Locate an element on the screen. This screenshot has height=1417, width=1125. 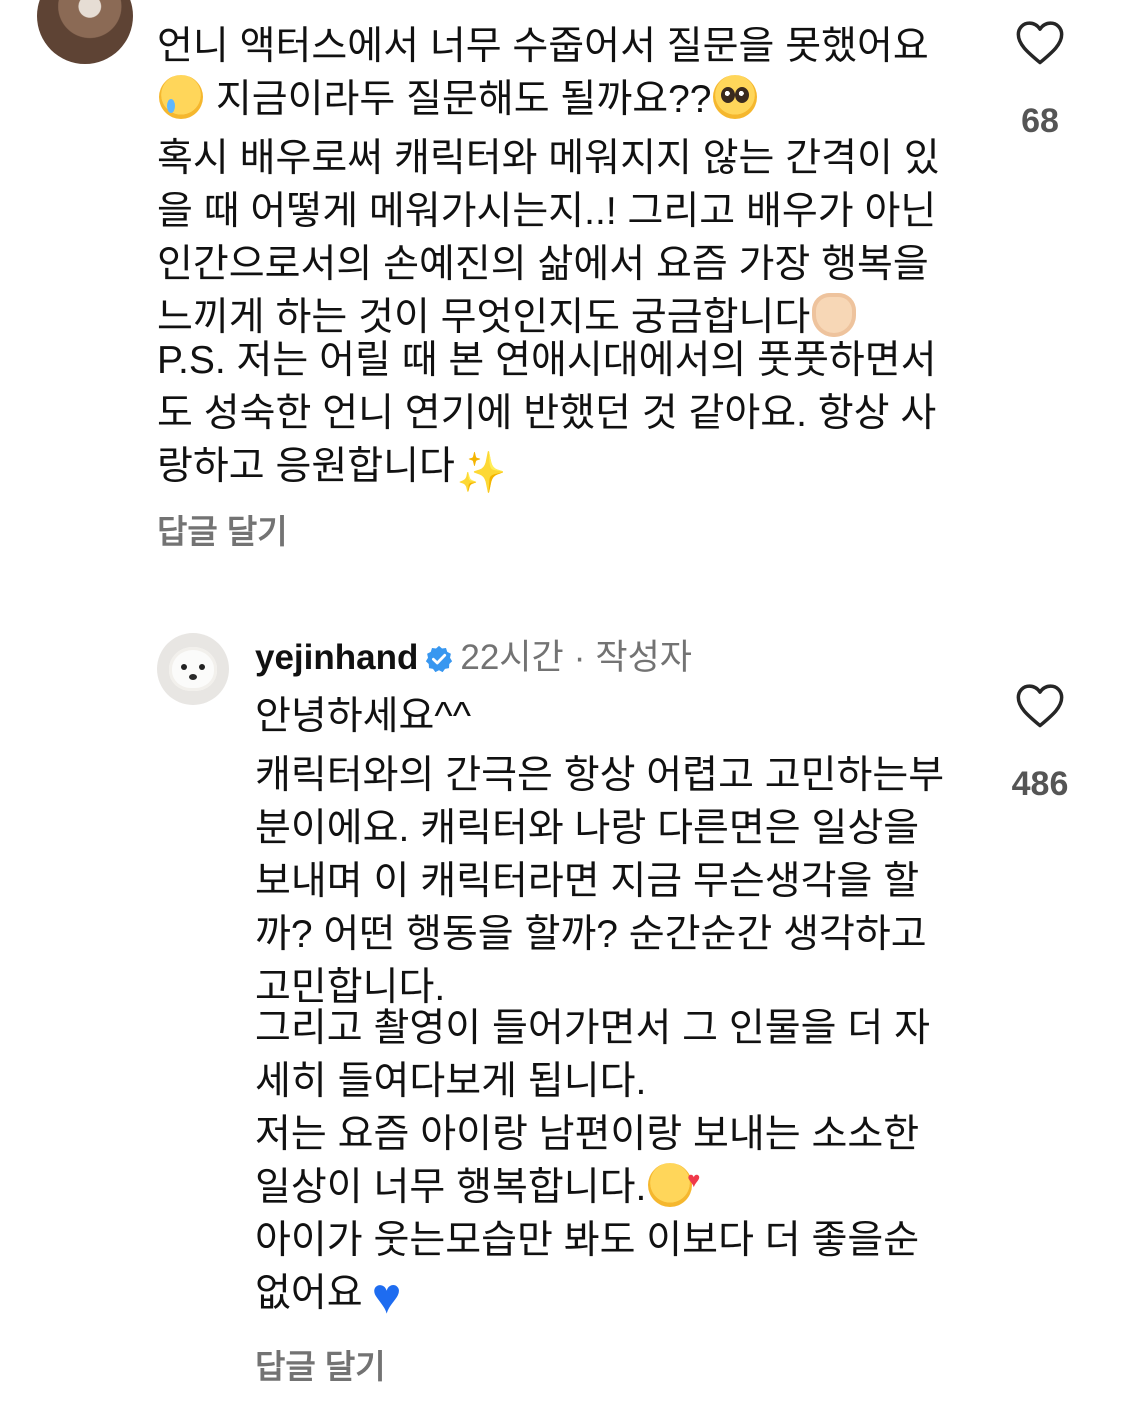
reply-line: 보내며 이 캐릭터라면 지금 무슨생각을 할 is located at coordinates (587, 881).